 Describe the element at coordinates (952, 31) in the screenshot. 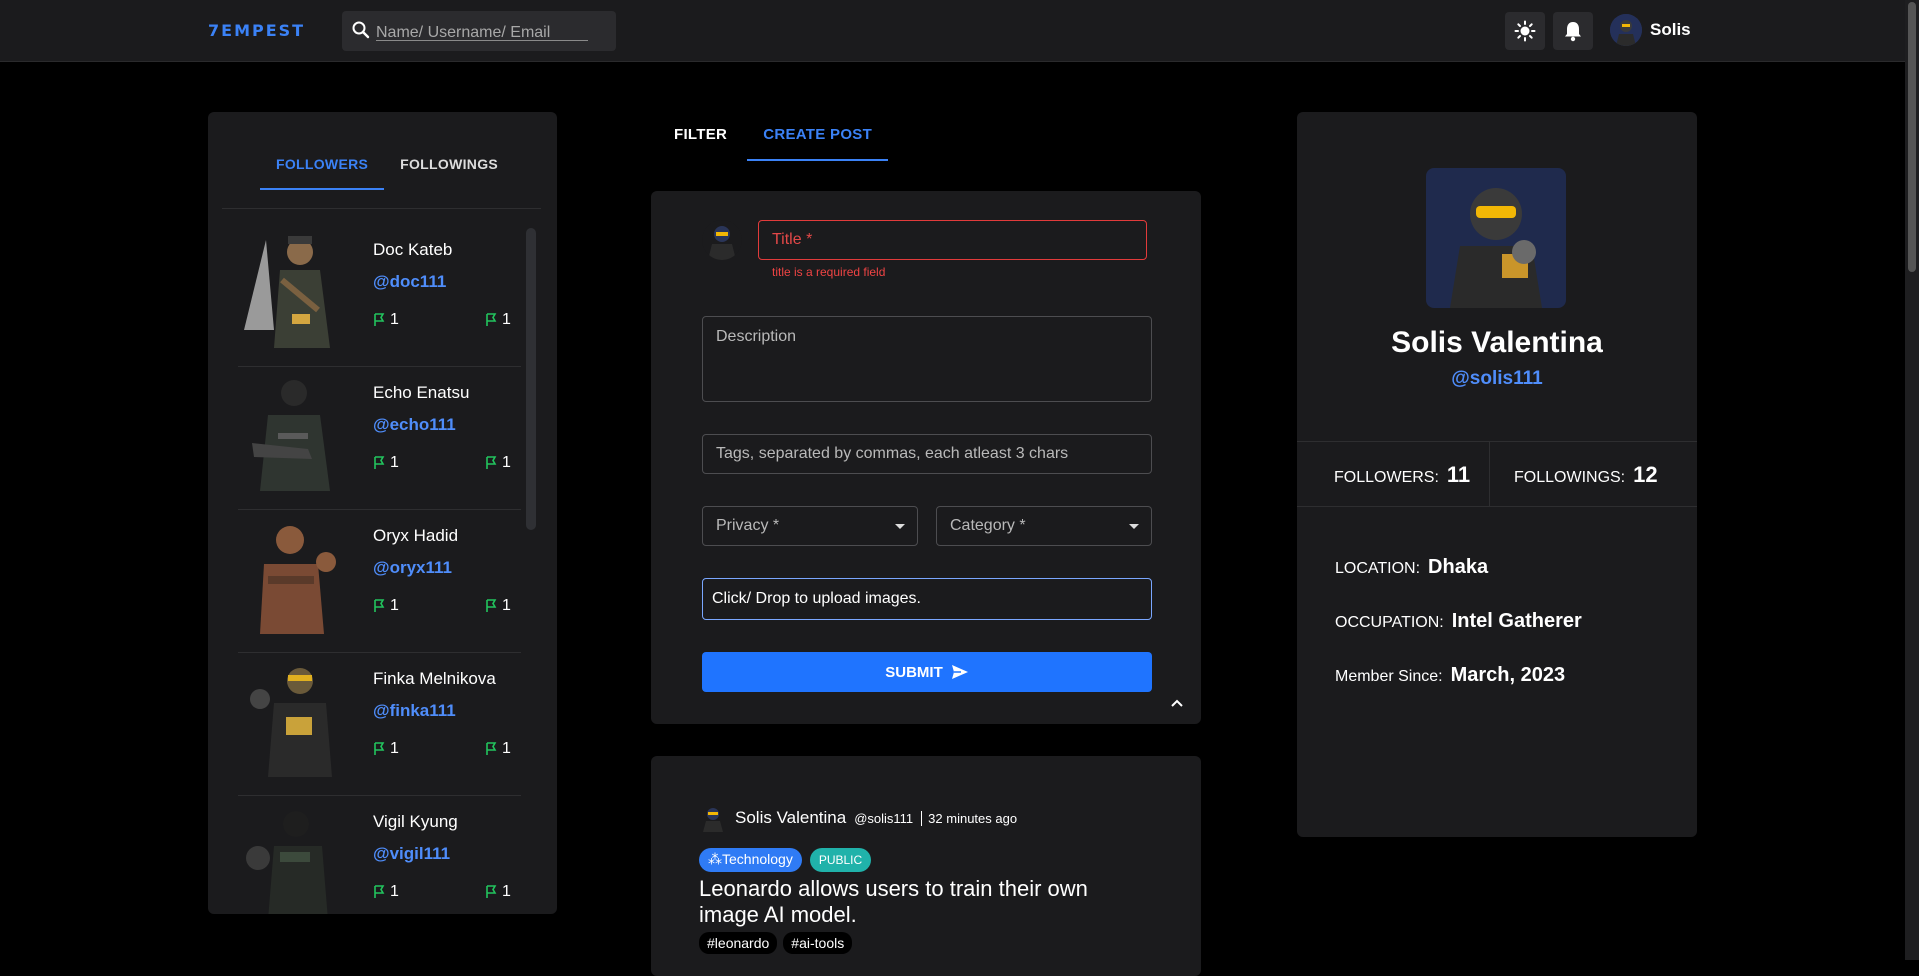

I see `top-navbar: 7EMPEST Name/ Username/ Email Solis` at that location.